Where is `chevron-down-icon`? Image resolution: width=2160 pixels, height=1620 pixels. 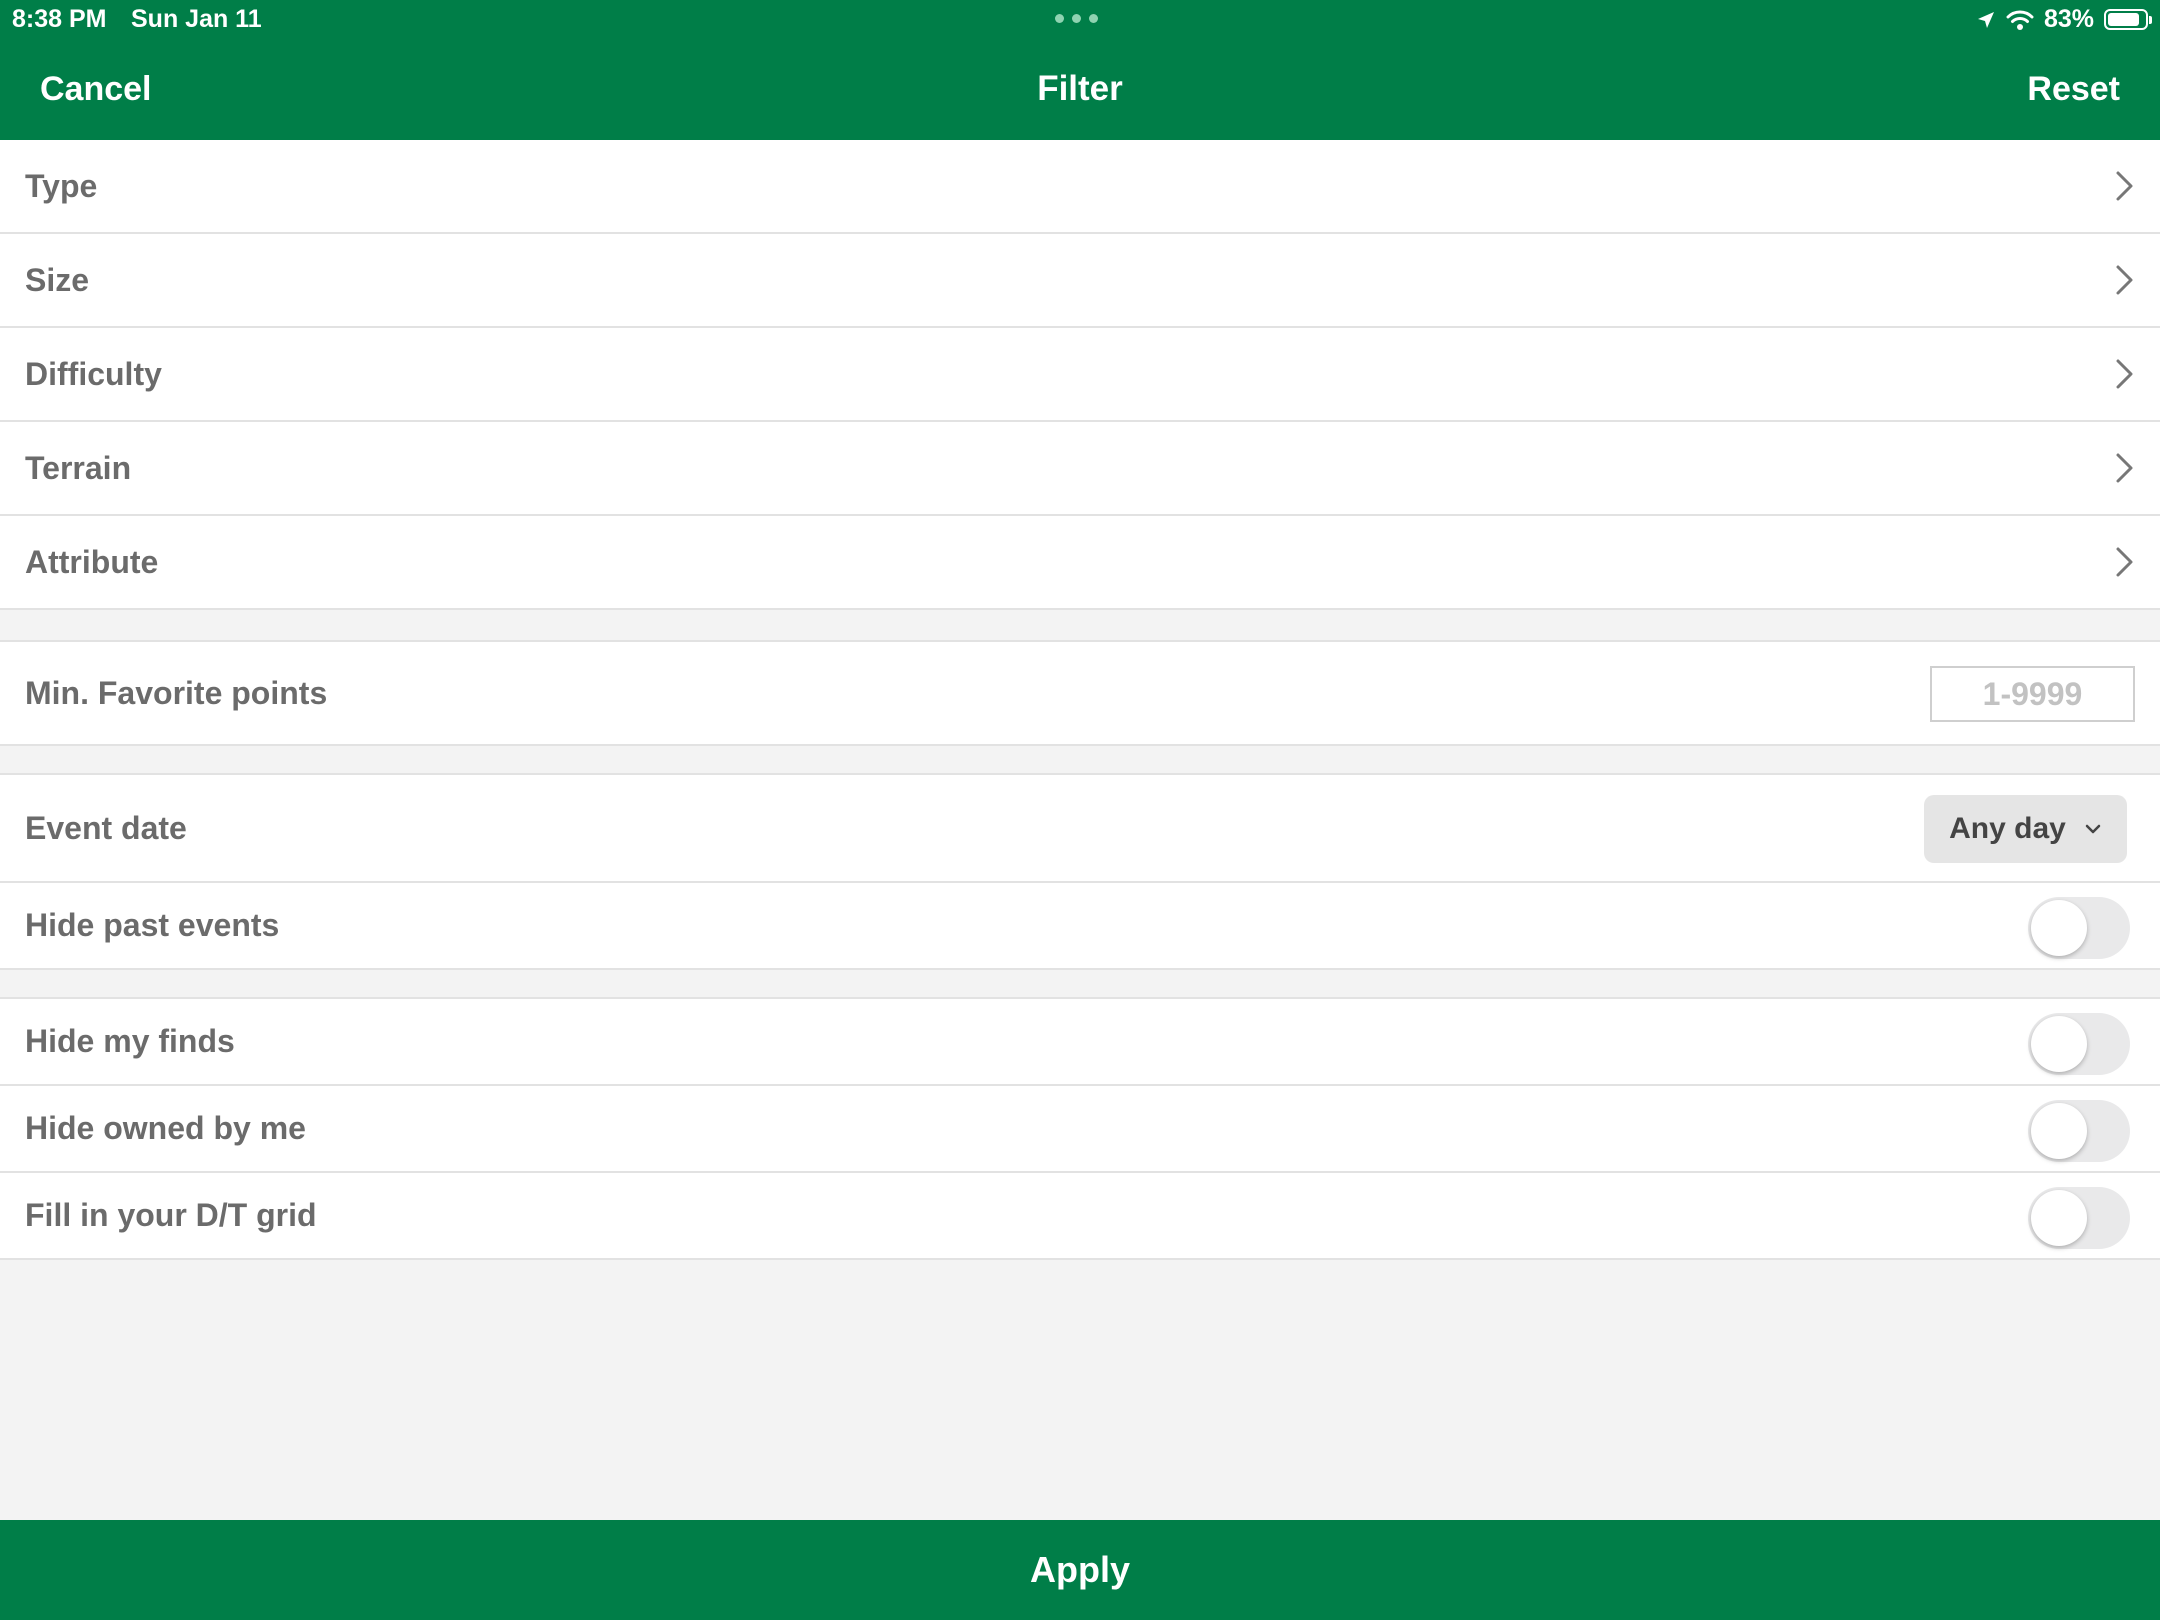
chevron-down-icon is located at coordinates (2093, 829).